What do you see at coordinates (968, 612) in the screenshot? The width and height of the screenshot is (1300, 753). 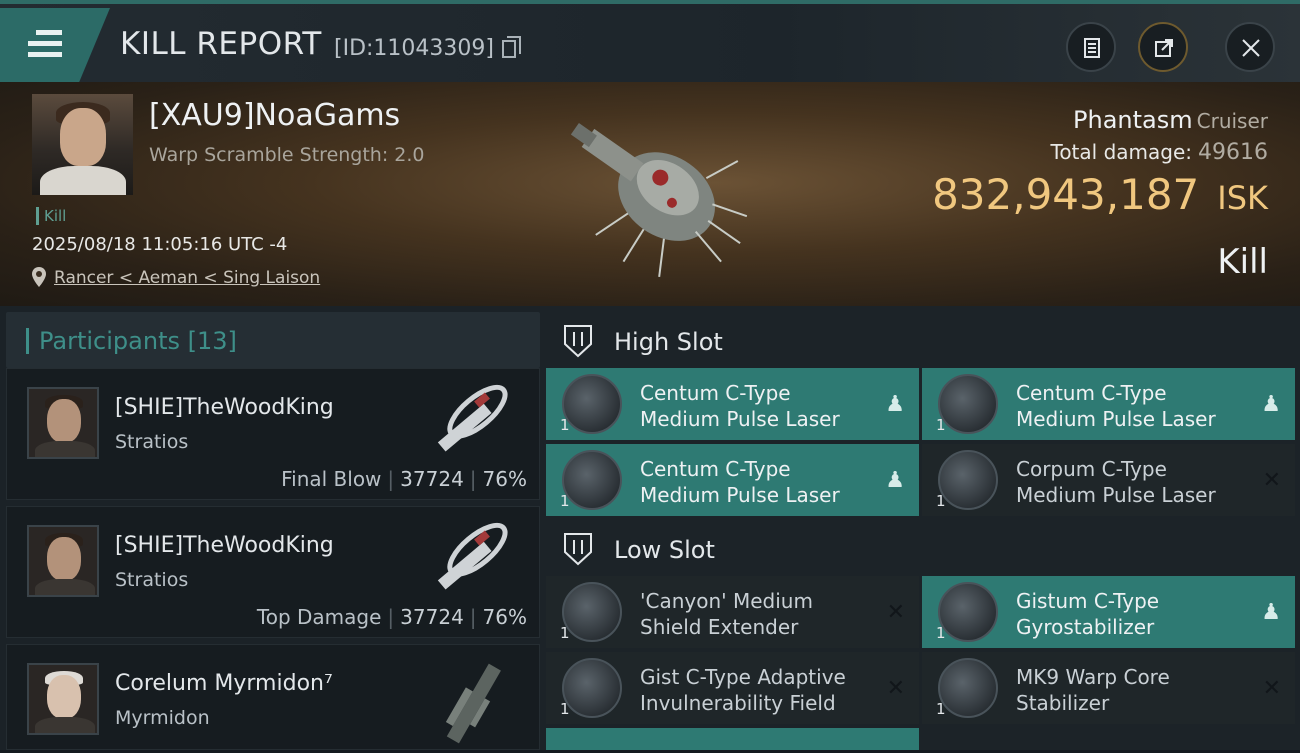 I see `gyrostabilizer-icon` at bounding box center [968, 612].